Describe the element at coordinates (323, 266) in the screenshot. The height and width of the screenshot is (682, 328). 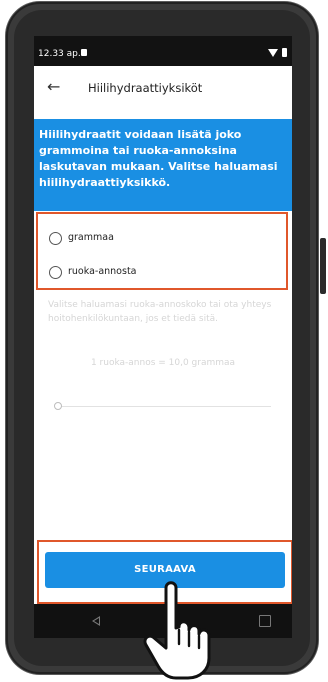
I see `phone-side-button` at that location.